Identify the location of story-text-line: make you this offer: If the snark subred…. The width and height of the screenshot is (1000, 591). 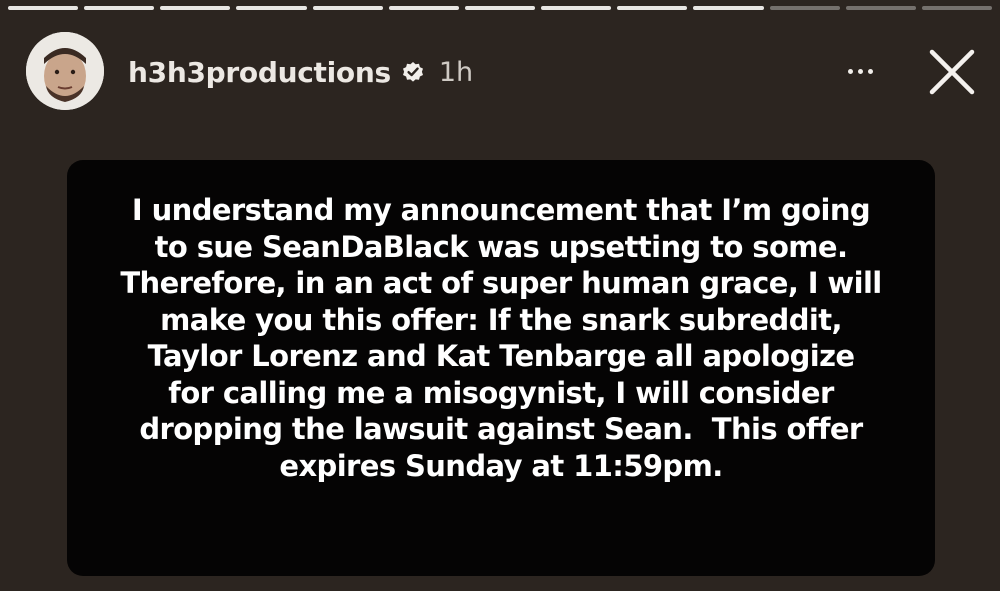
(501, 319).